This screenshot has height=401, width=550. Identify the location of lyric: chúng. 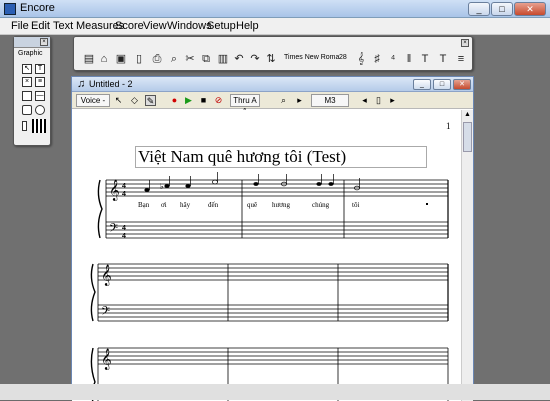
(321, 205).